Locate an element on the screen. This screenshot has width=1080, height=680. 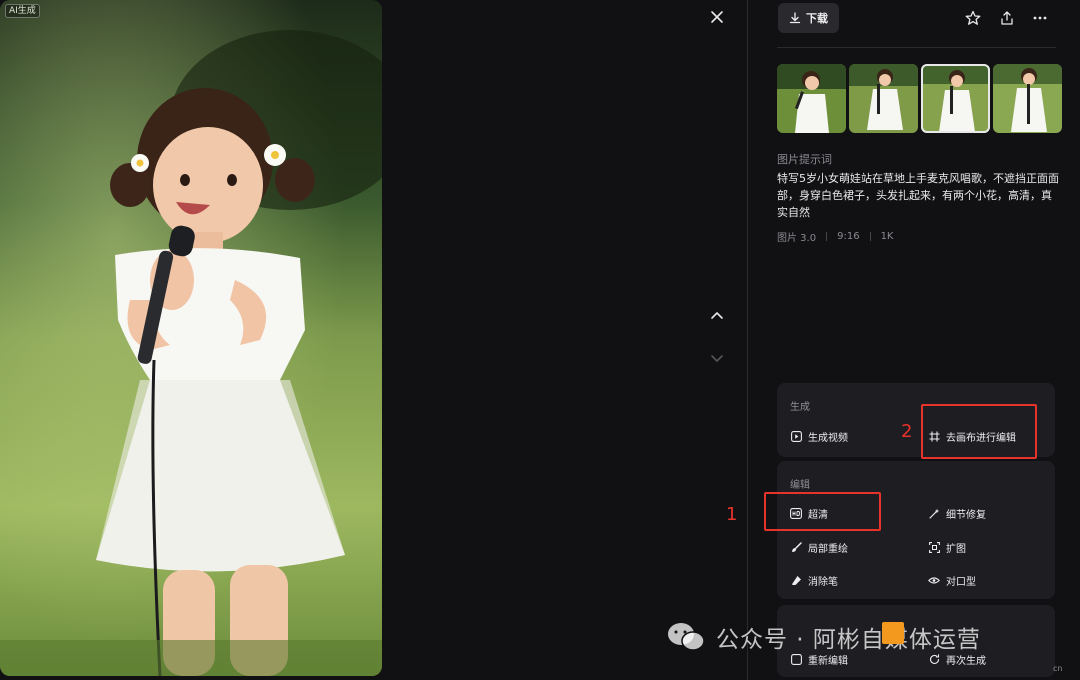
annotation-number-1: 1 is located at coordinates (732, 514).